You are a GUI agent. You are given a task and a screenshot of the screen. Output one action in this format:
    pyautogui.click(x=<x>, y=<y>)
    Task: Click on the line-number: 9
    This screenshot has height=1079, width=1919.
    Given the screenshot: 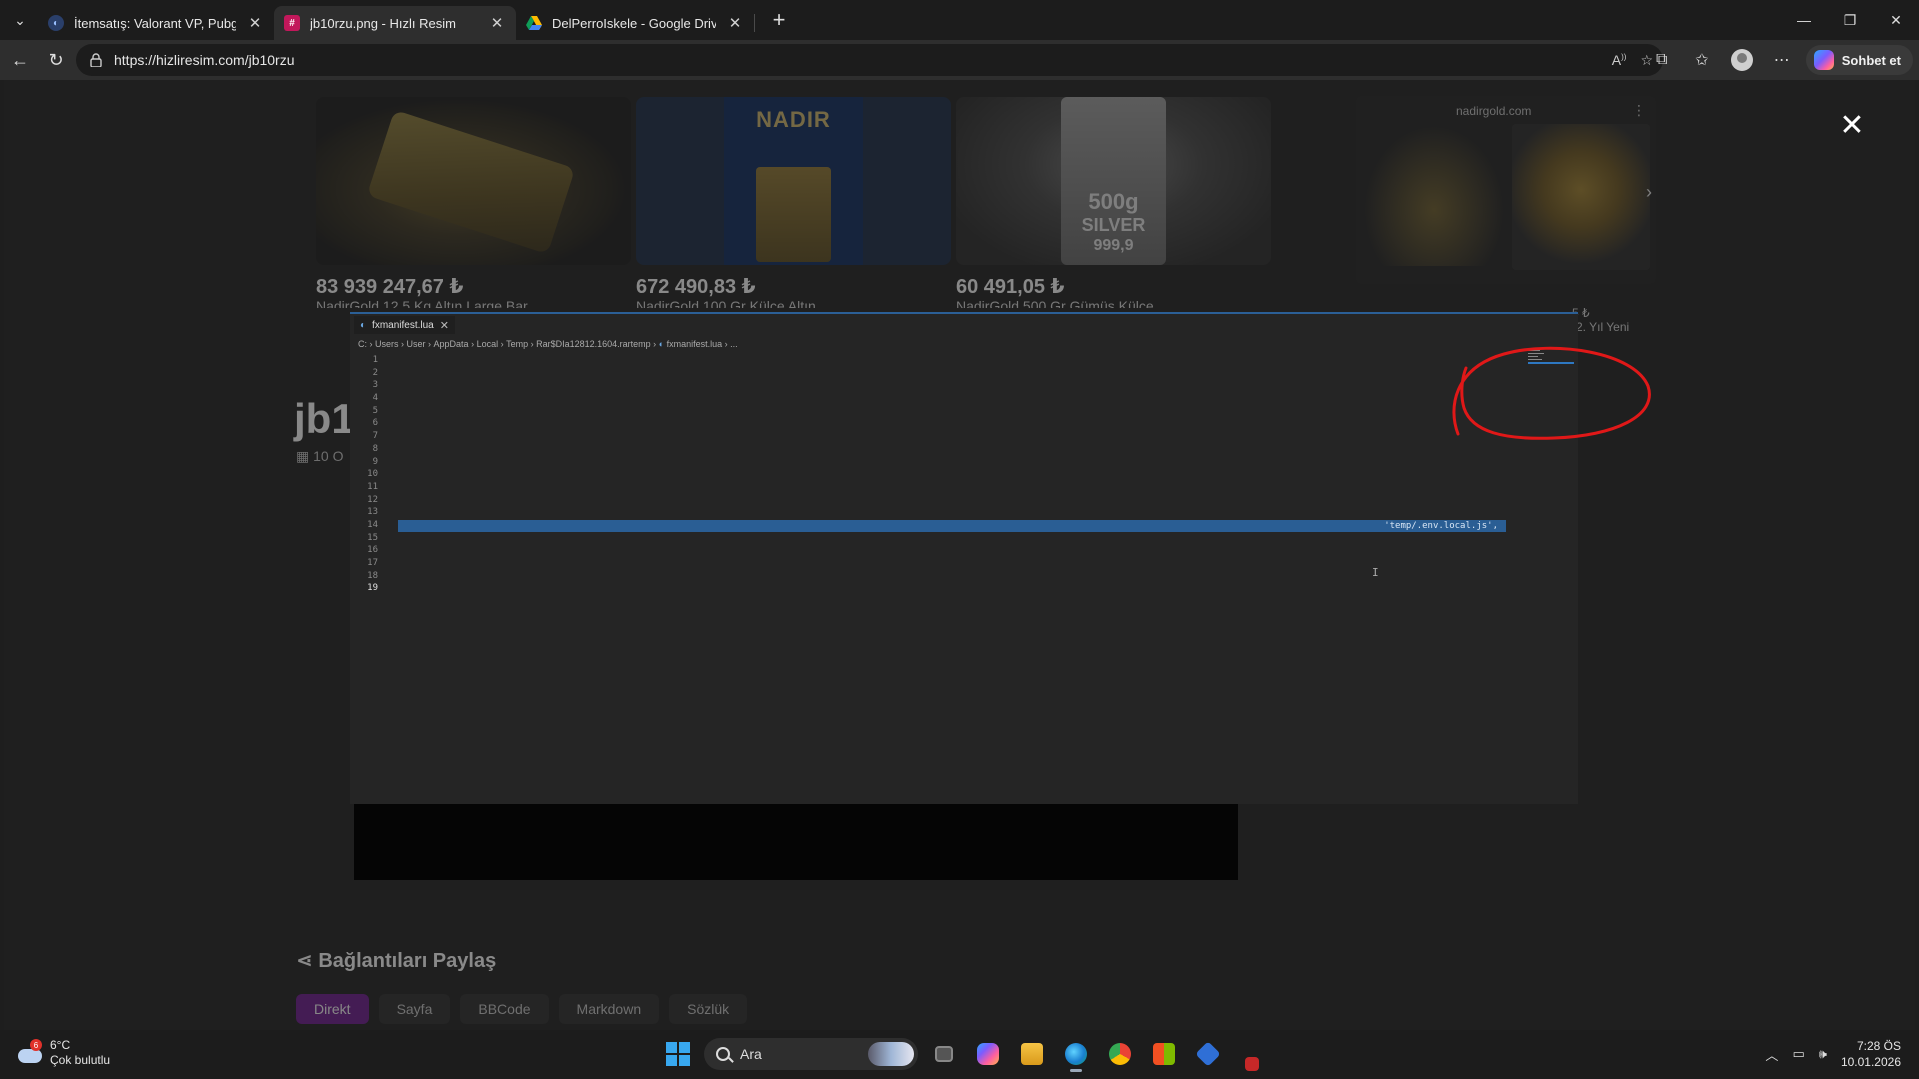 What is the action you would take?
    pyautogui.click(x=375, y=461)
    